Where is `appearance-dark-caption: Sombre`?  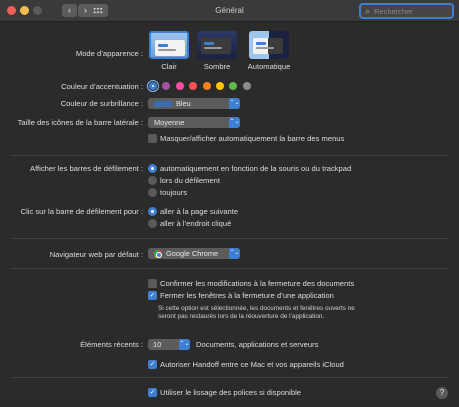
appearance-dark-caption: Sombre is located at coordinates (217, 66).